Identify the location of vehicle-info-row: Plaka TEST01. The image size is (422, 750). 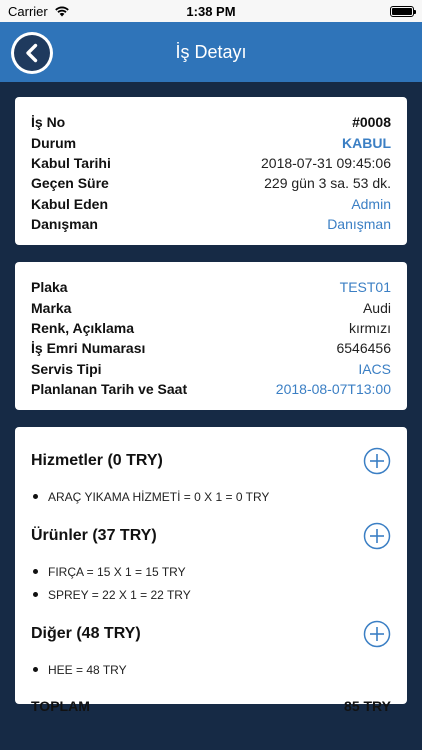
(211, 287).